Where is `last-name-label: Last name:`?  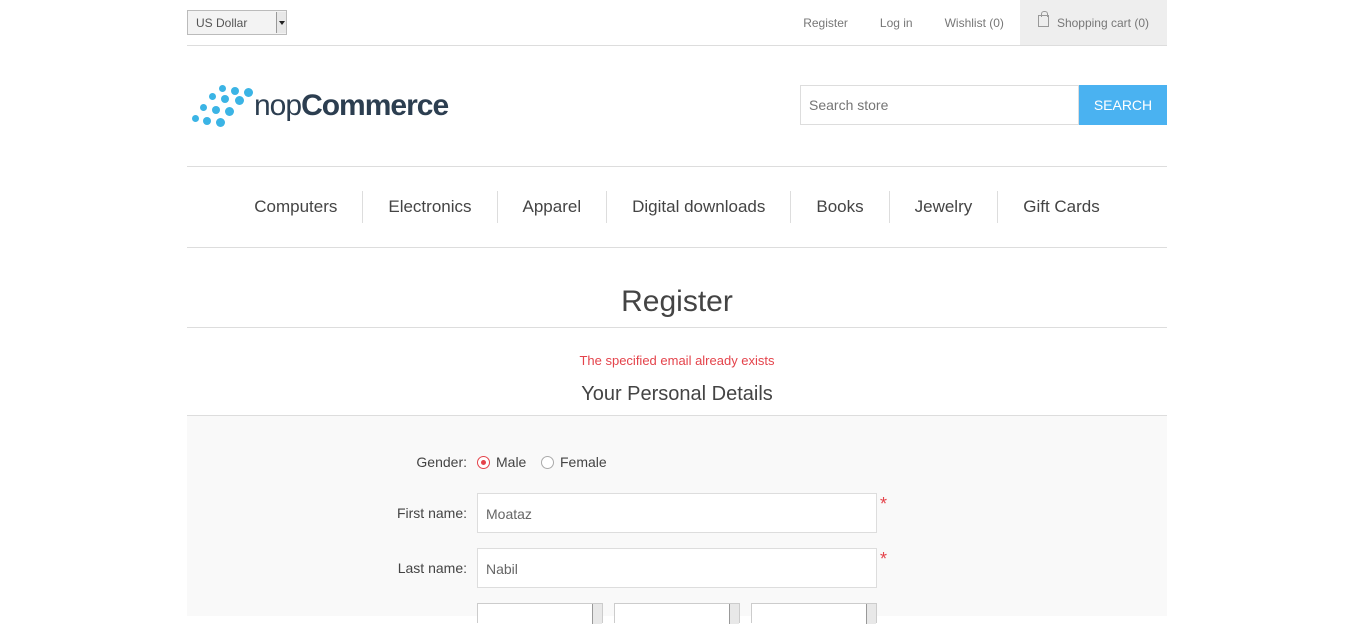 last-name-label: Last name: is located at coordinates (432, 568).